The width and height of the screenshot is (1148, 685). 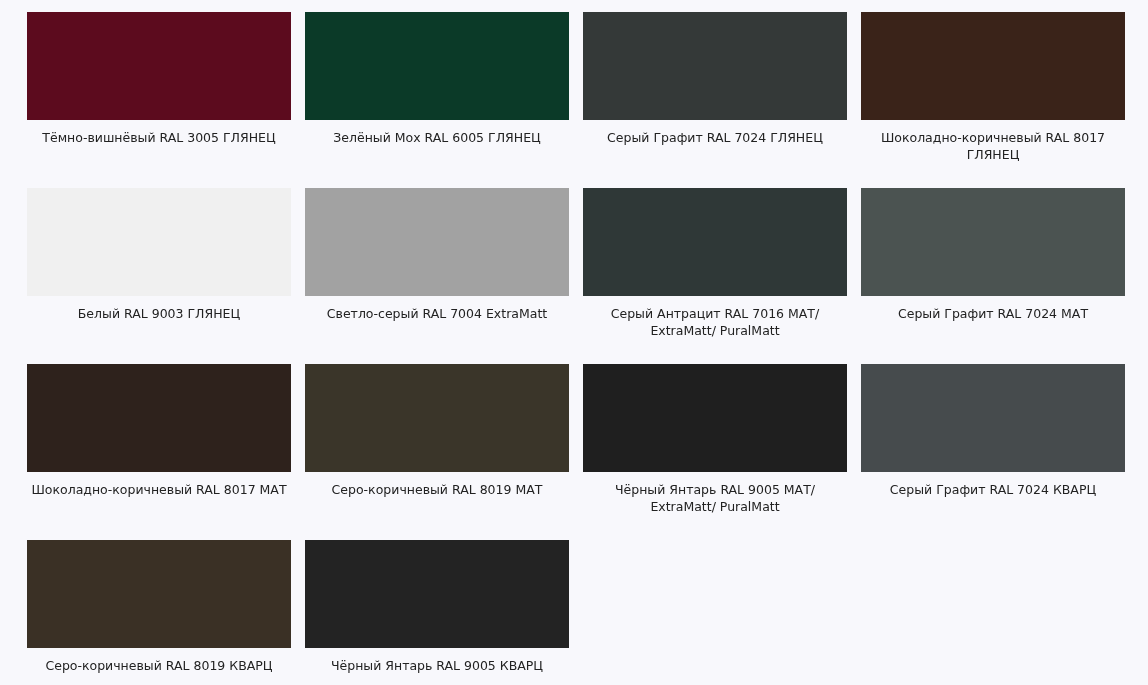 What do you see at coordinates (437, 489) in the screenshot?
I see `swatch-label: Серо-коричневый RAL 8019 МАТ` at bounding box center [437, 489].